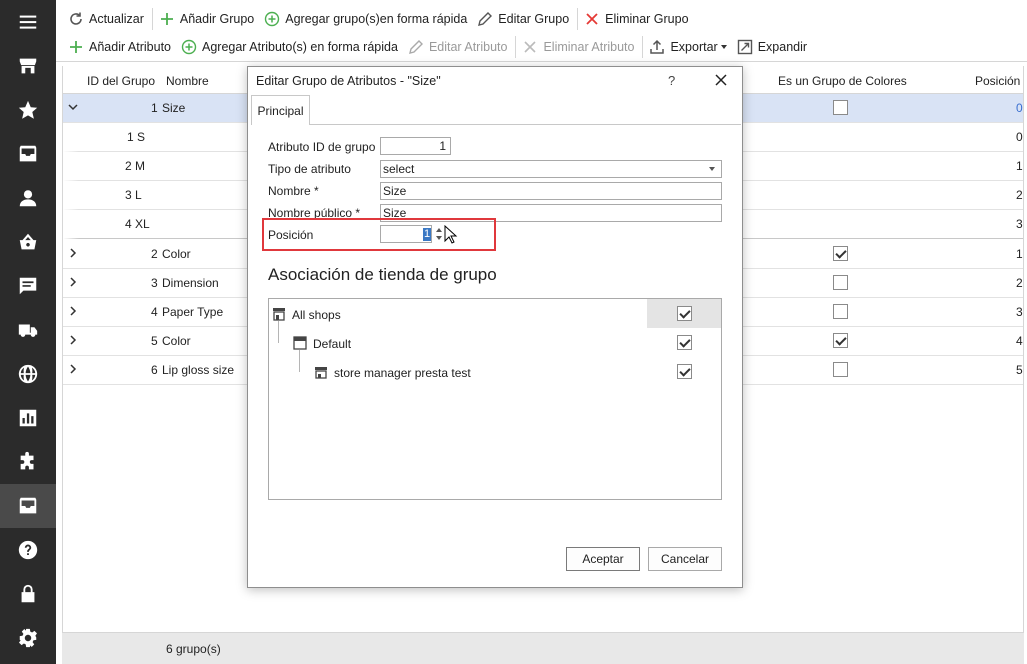 The height and width of the screenshot is (664, 1027). Describe the element at coordinates (1019, 312) in the screenshot. I see `row-position: 3` at that location.